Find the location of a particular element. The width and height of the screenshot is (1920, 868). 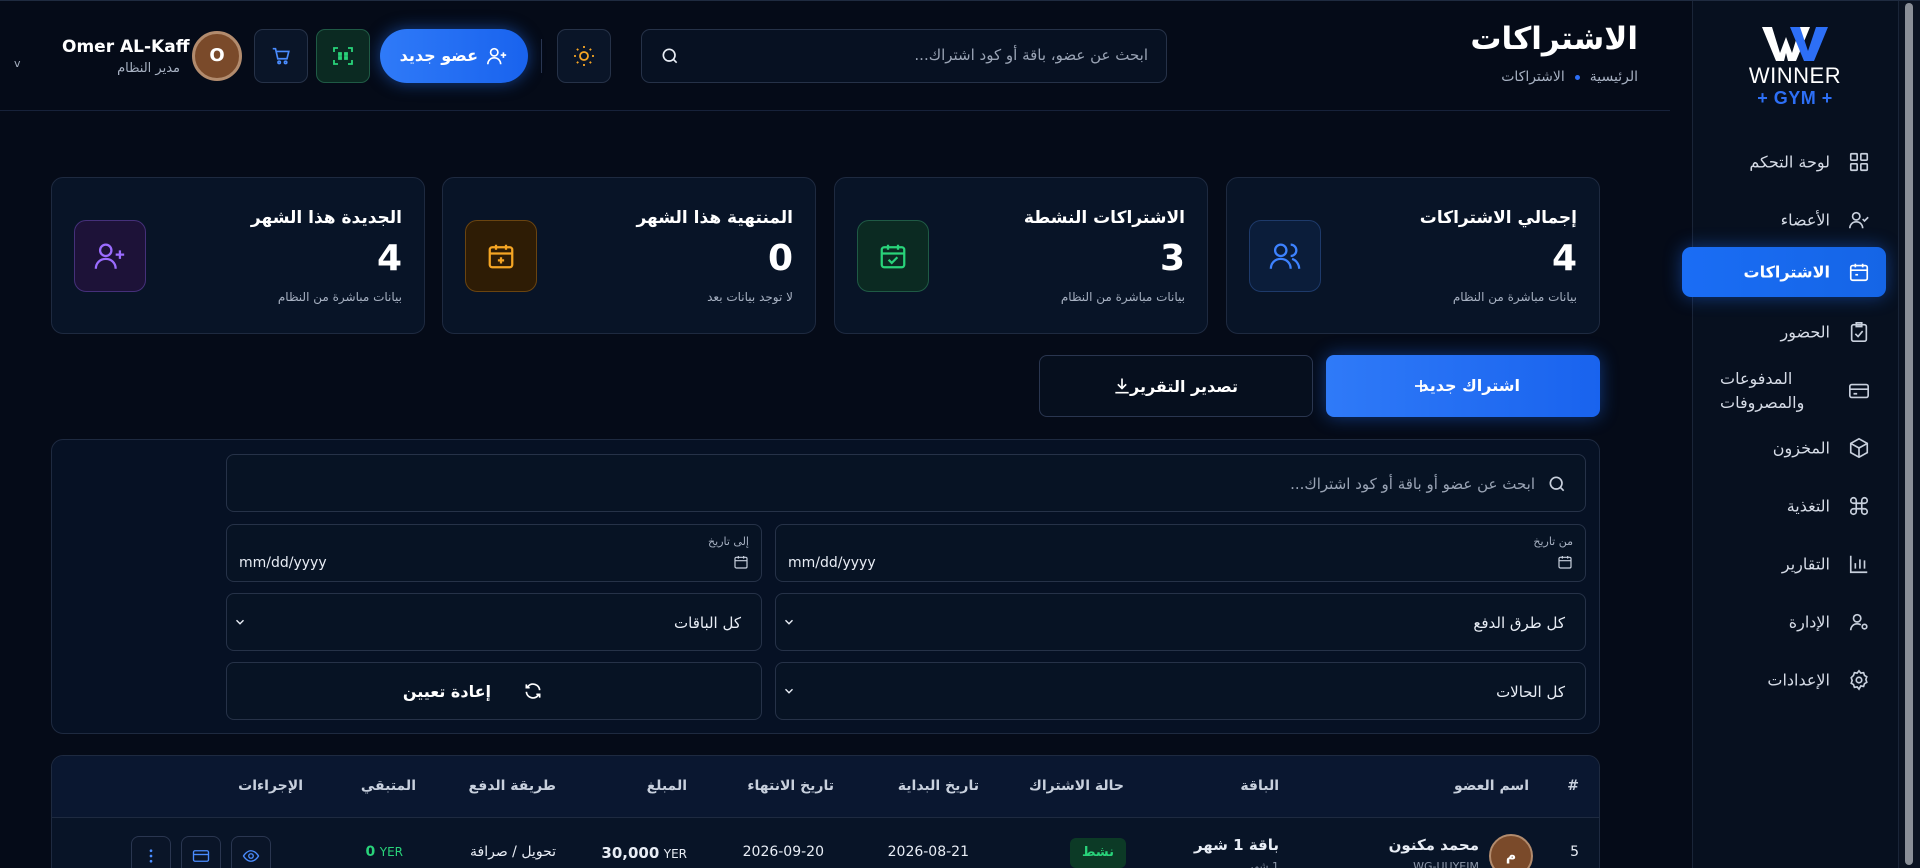

sidebar-item-administration: الإدارة is located at coordinates (1784, 622).